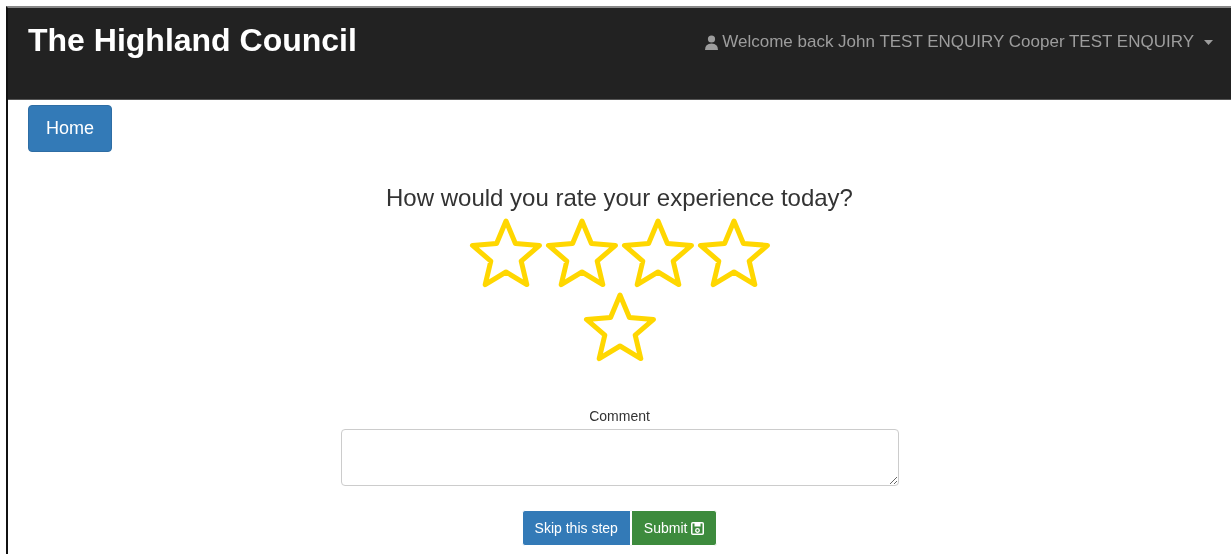 The image size is (1231, 556). I want to click on caret-icon, so click(1208, 42).